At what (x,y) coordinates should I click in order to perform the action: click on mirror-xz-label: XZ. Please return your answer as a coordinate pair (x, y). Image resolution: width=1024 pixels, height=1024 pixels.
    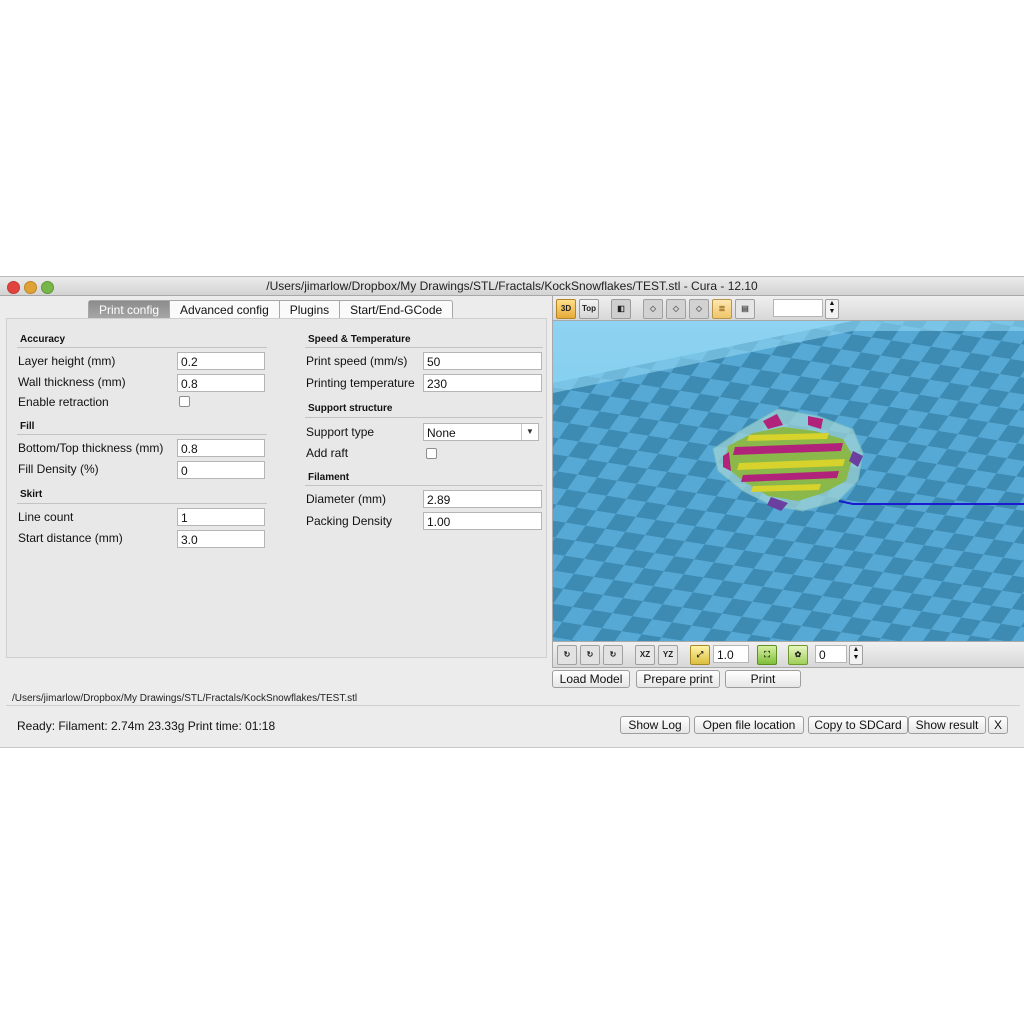
    Looking at the image, I should click on (645, 654).